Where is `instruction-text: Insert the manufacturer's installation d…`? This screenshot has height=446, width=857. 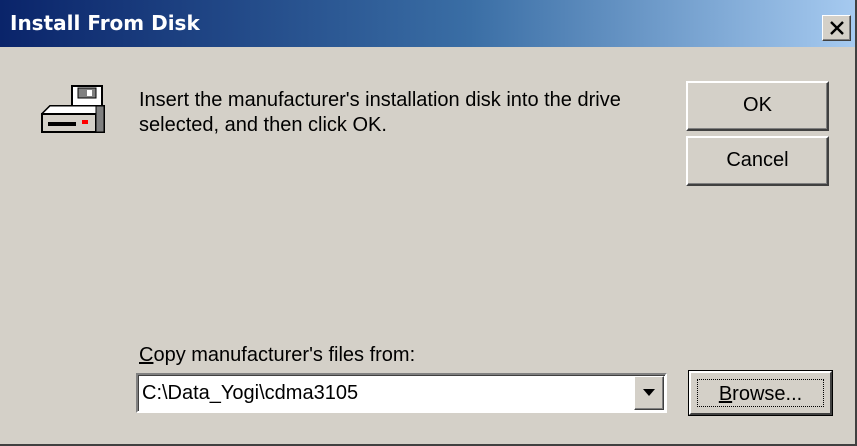 instruction-text: Insert the manufacturer's installation d… is located at coordinates (380, 112).